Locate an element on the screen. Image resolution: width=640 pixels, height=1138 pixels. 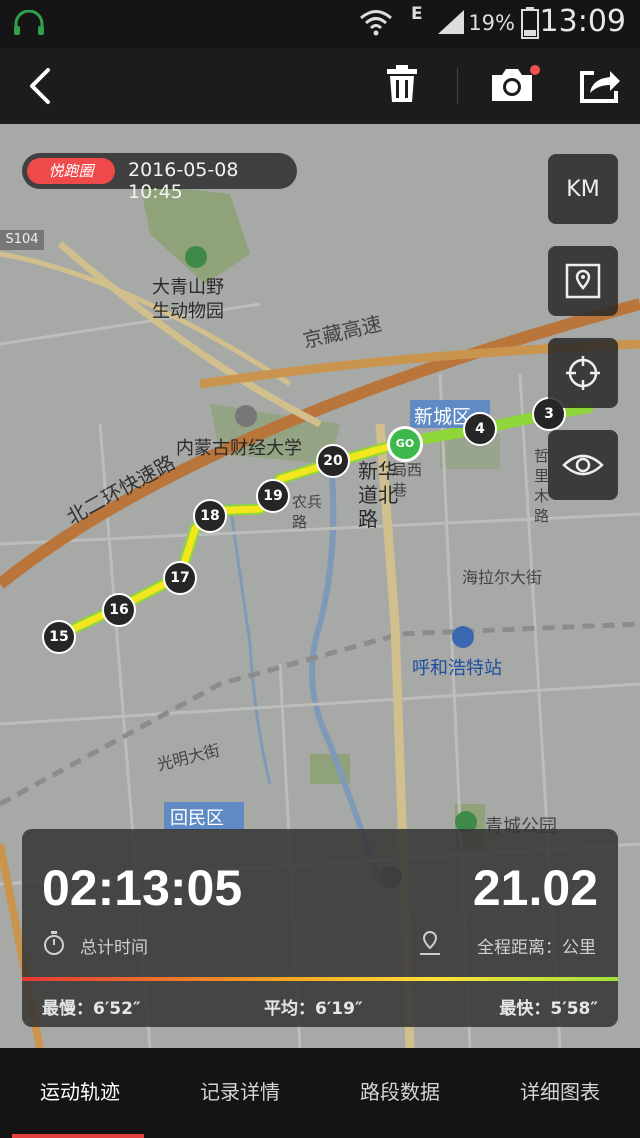
tab-segment-data: 路段数据 is located at coordinates (400, 1093).